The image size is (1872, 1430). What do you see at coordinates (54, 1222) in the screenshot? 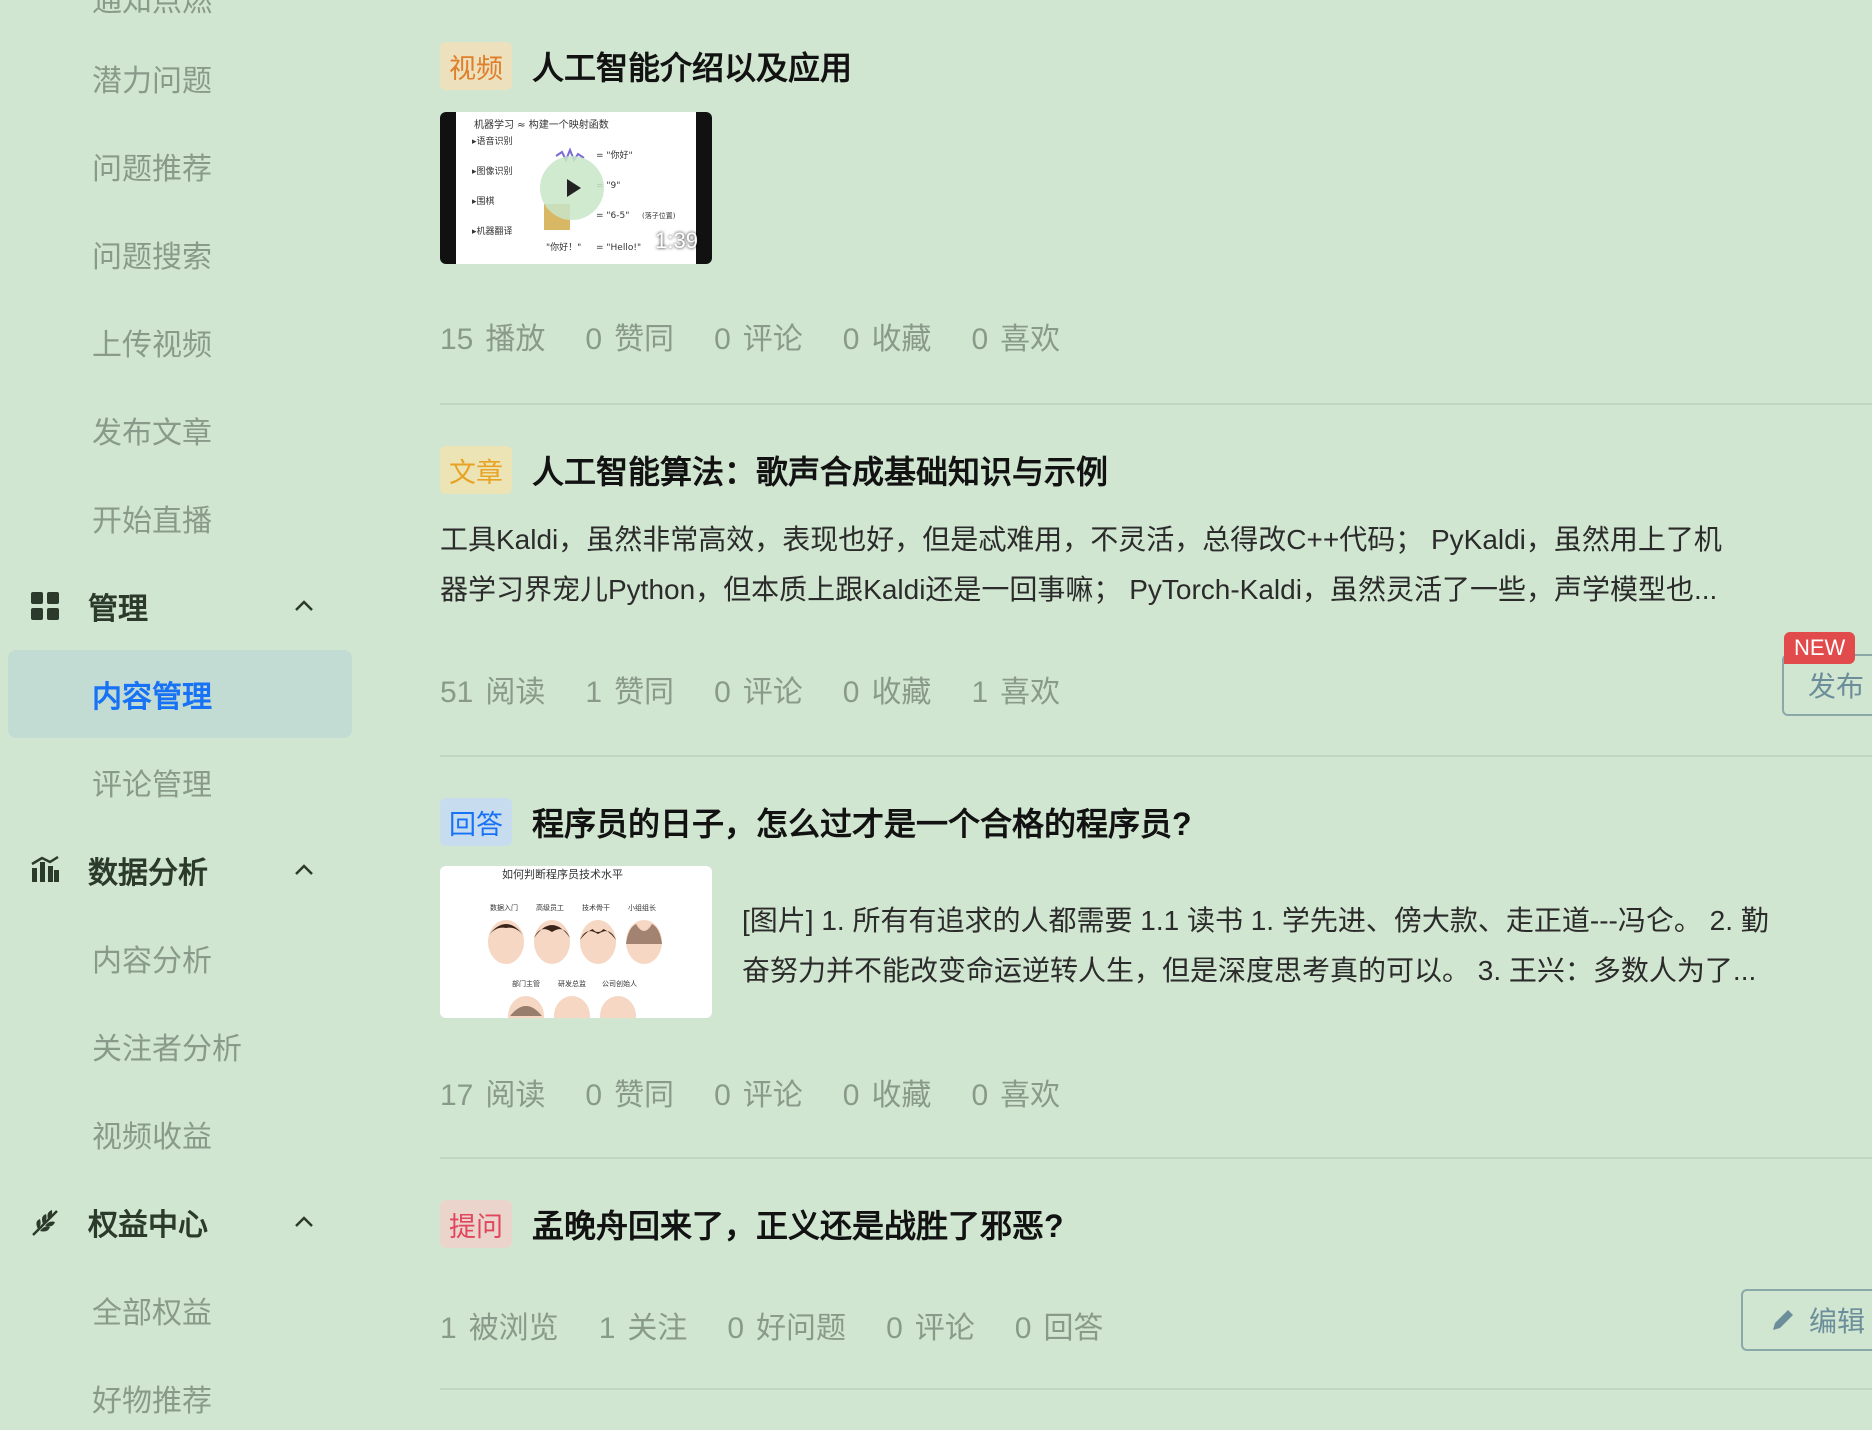
I see `leaf-icon` at bounding box center [54, 1222].